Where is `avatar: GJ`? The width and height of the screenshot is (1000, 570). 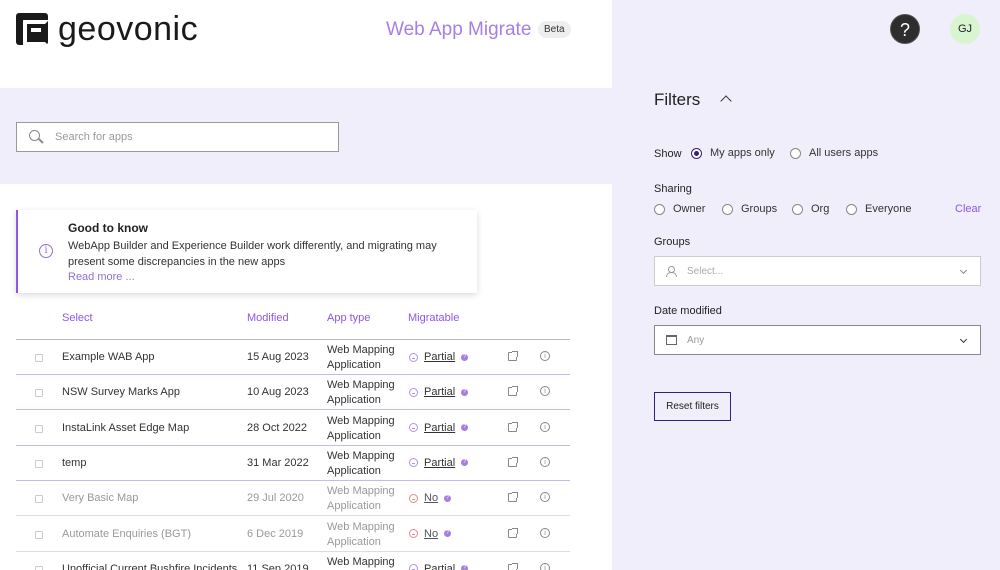
avatar: GJ is located at coordinates (965, 29).